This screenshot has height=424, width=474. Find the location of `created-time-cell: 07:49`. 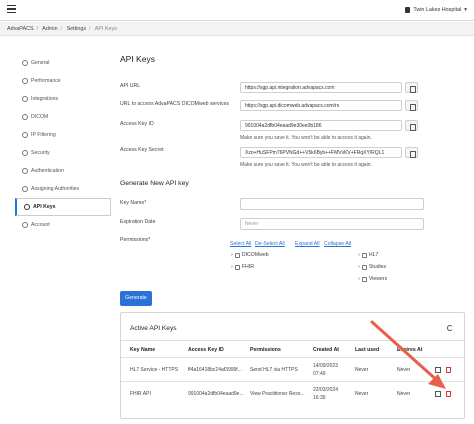

created-time-cell: 07:49 is located at coordinates (319, 374).